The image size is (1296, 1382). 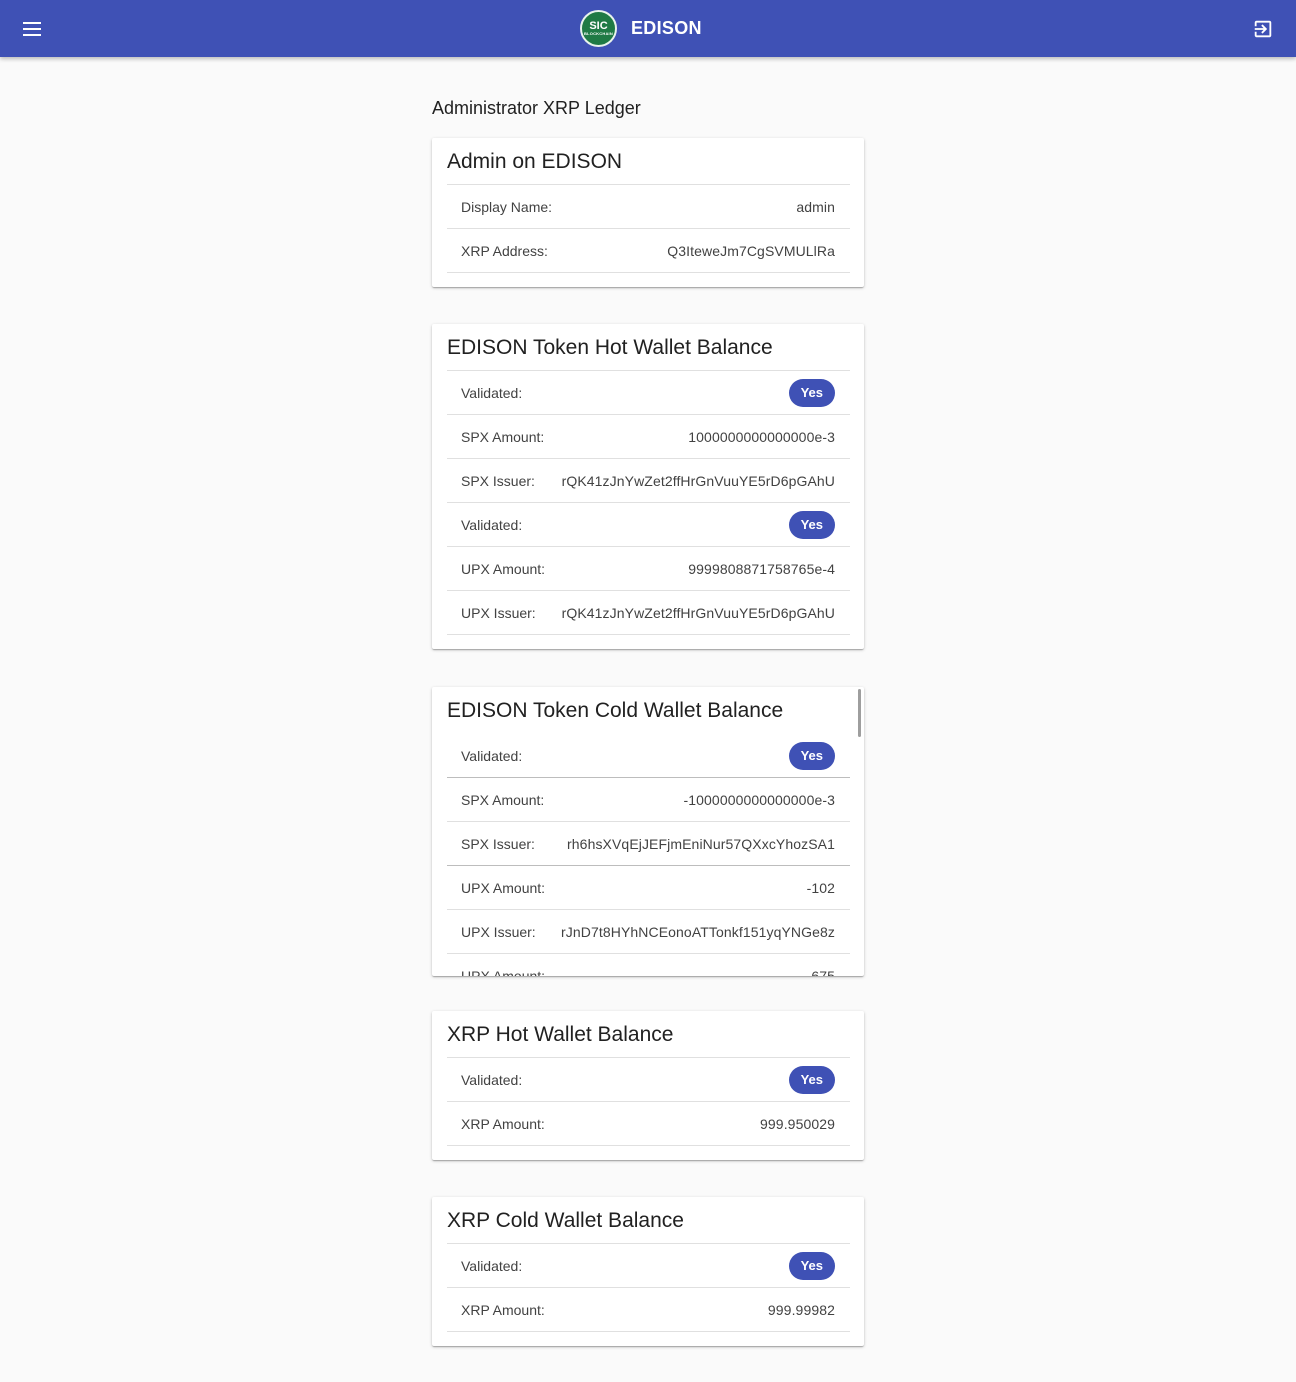 I want to click on menu-icon, so click(x=32, y=29).